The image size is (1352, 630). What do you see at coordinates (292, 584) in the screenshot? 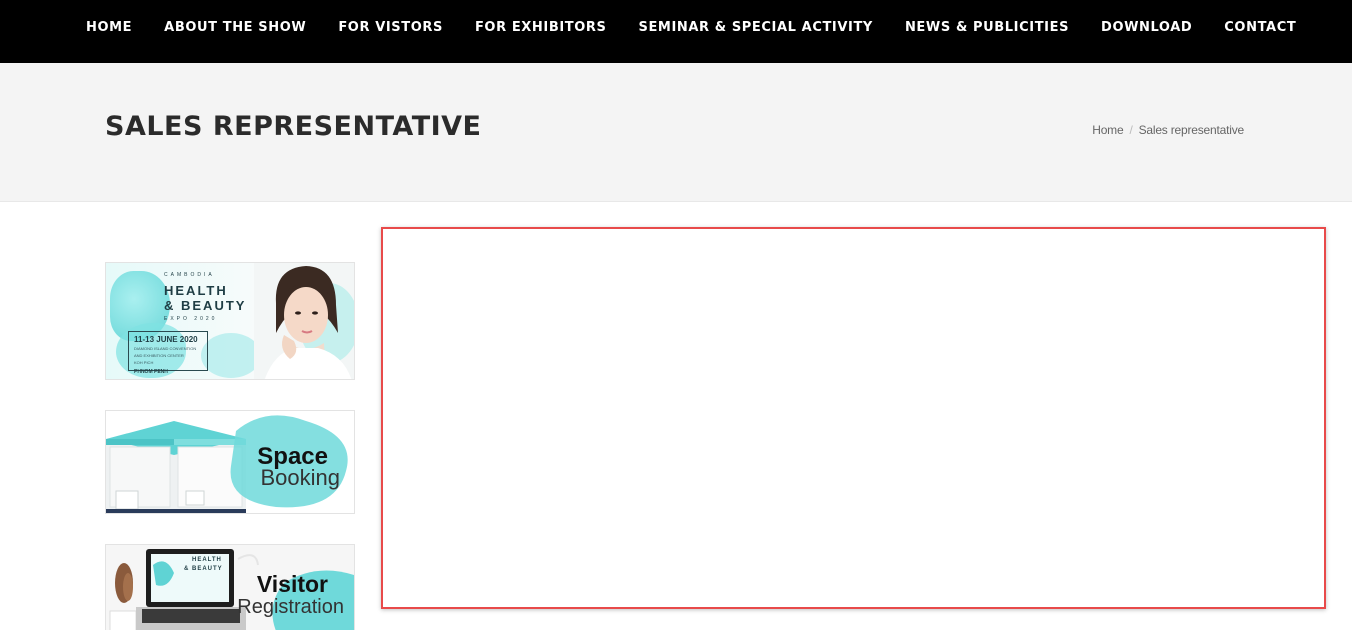
I see `visitor-title-line1: Visitor` at bounding box center [292, 584].